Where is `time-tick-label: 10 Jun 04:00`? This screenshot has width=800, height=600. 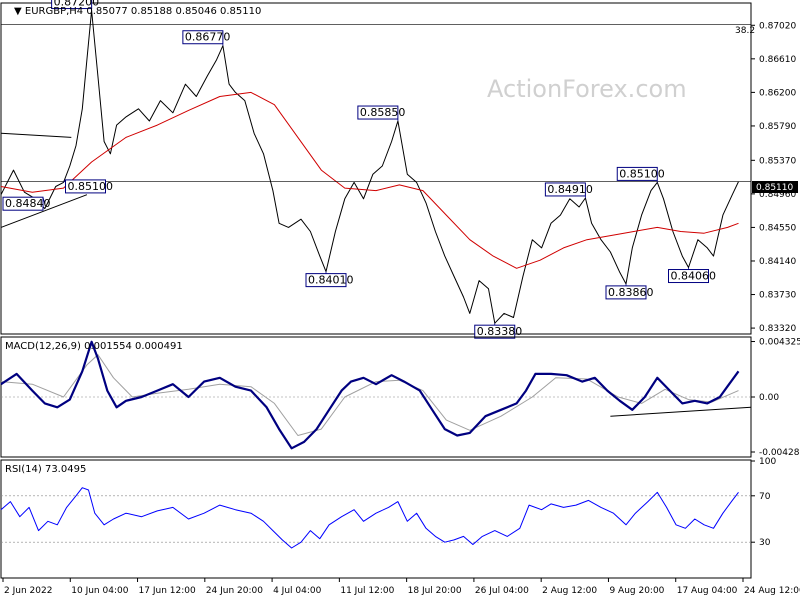 time-tick-label: 10 Jun 04:00 is located at coordinates (99, 591).